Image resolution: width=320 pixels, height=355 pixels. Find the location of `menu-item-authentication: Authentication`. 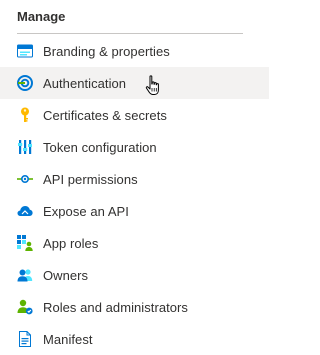

menu-item-authentication: Authentication is located at coordinates (134, 83).